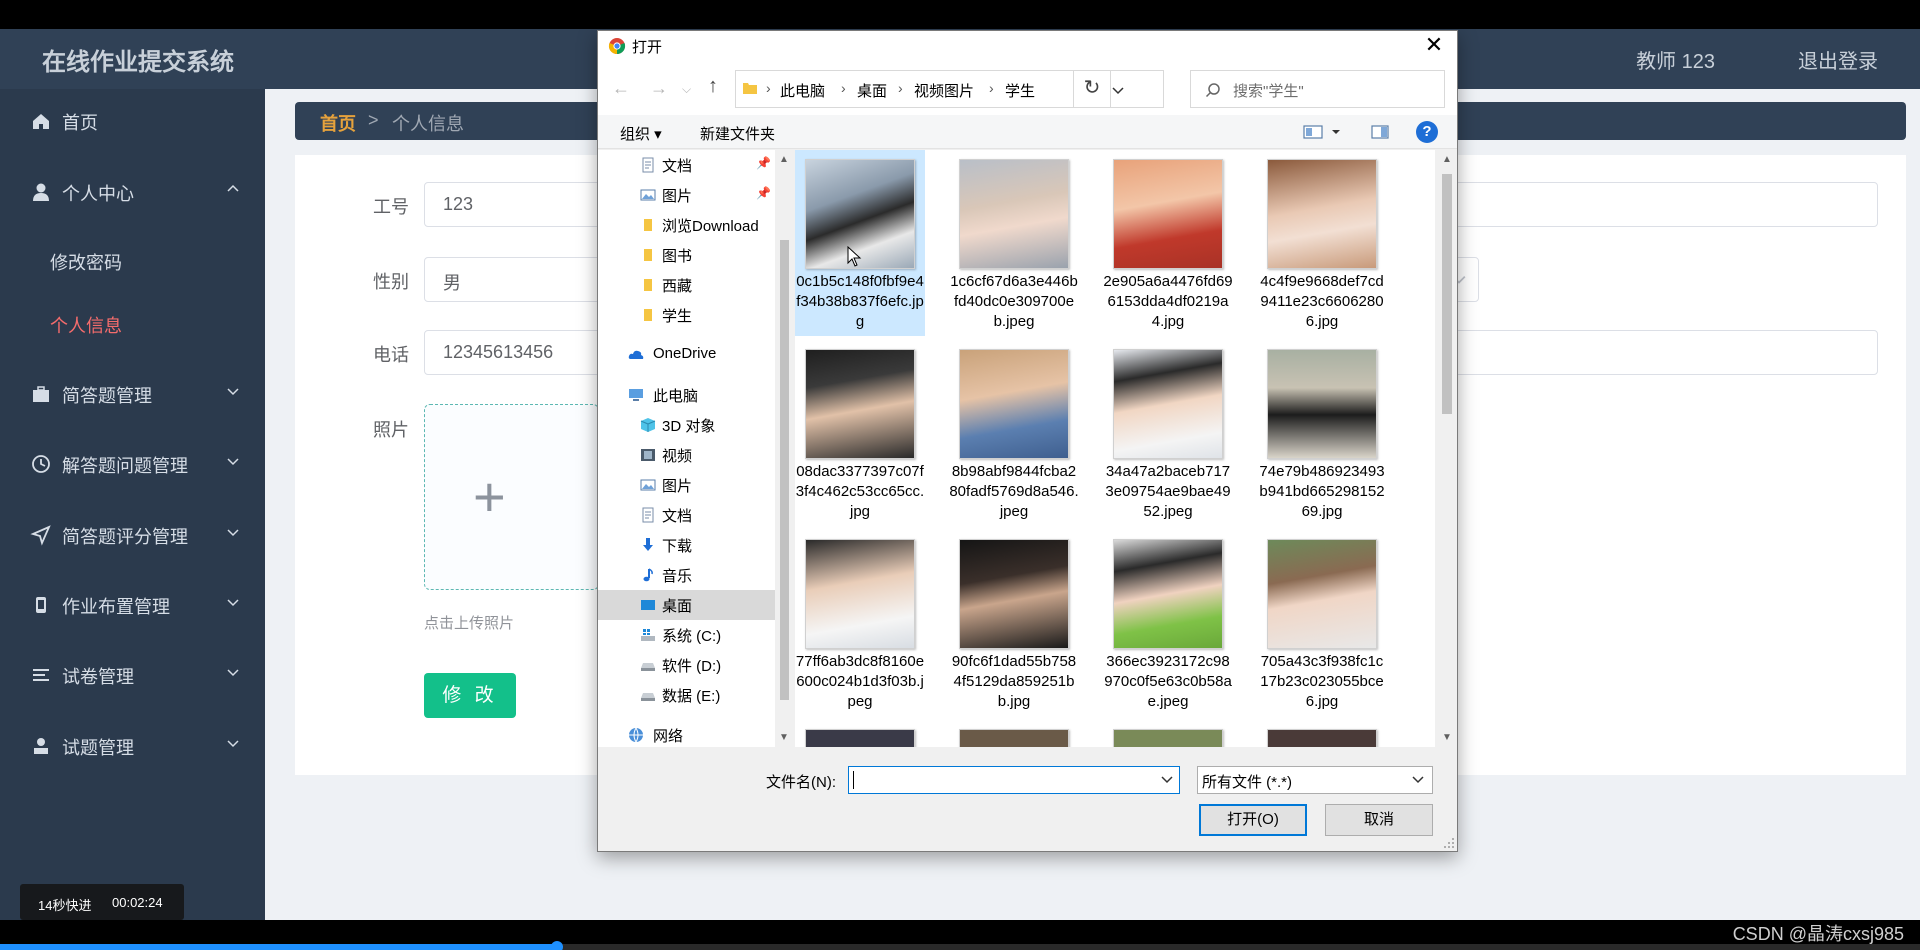 The width and height of the screenshot is (1920, 950). Describe the element at coordinates (1434, 46) in the screenshot. I see `close-button: ✕` at that location.